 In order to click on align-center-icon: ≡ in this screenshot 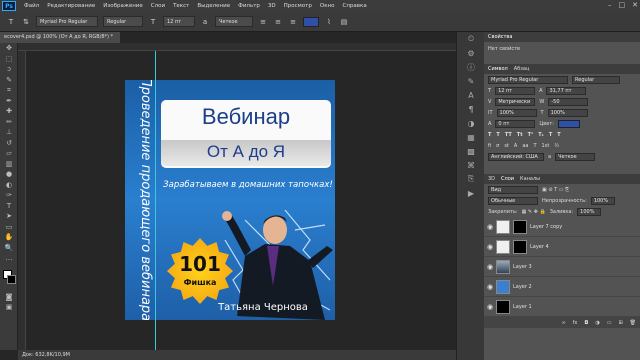, I will do `click(278, 22)`.